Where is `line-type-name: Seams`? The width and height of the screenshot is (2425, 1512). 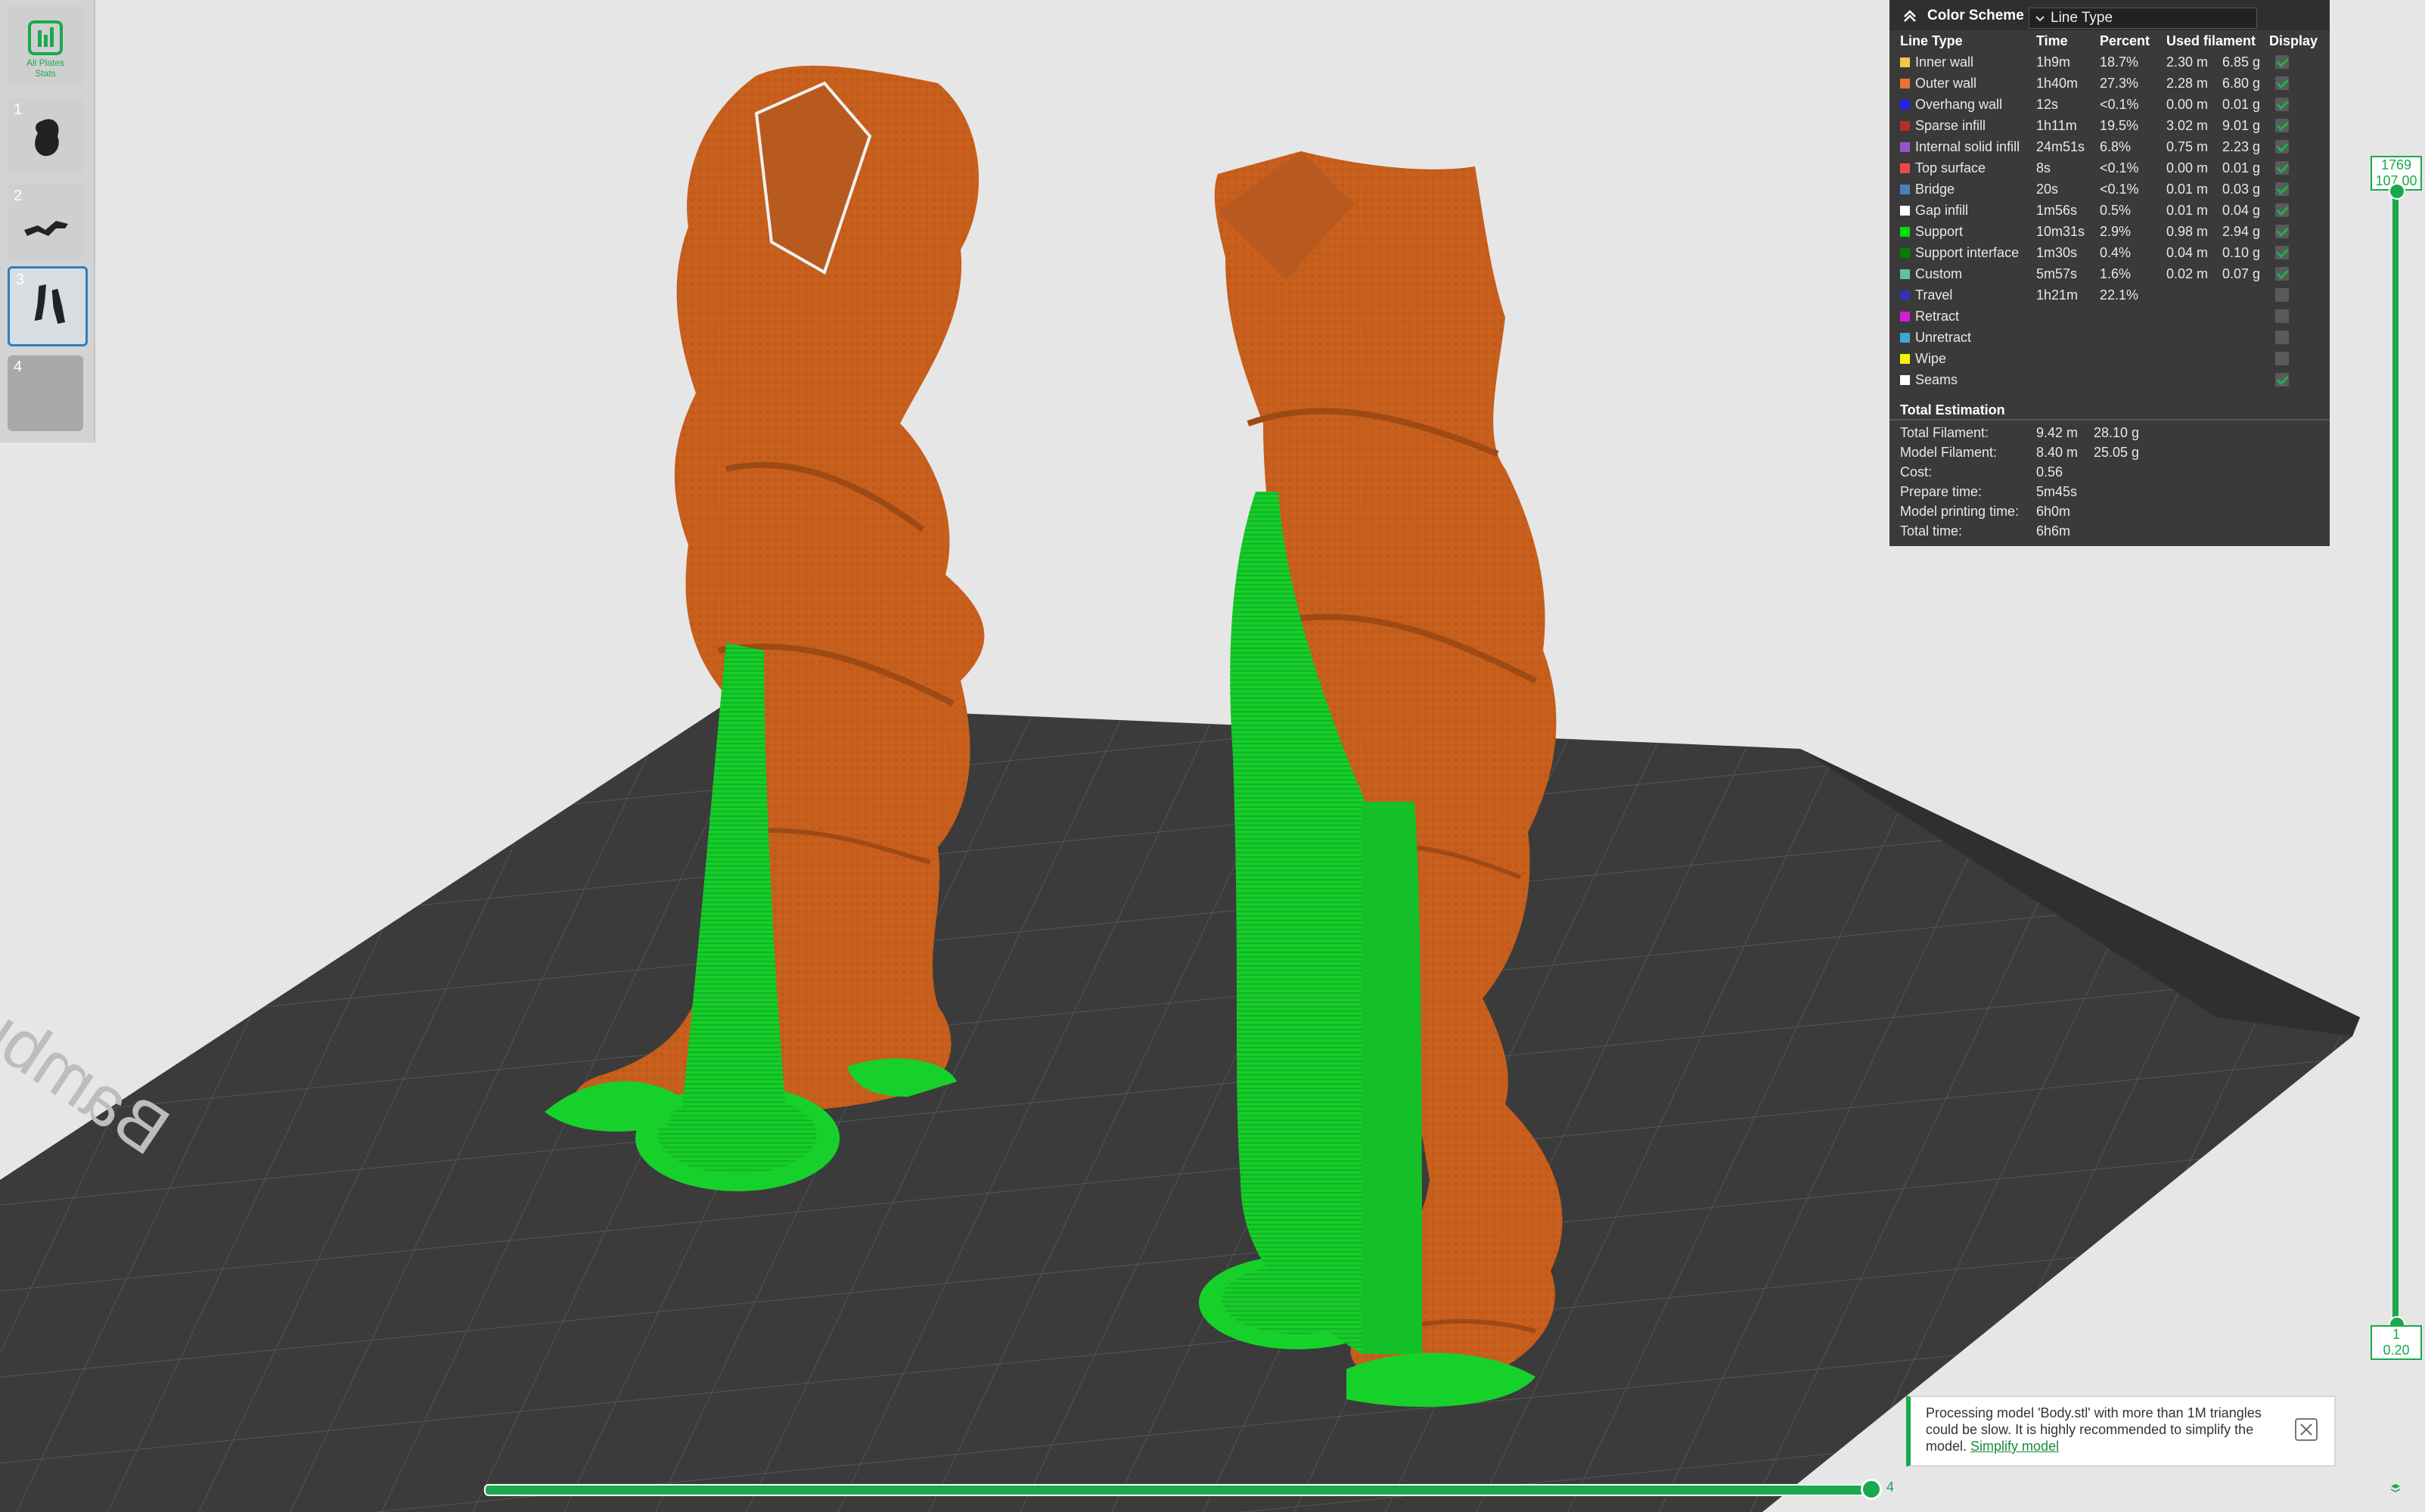
line-type-name: Seams is located at coordinates (1936, 379).